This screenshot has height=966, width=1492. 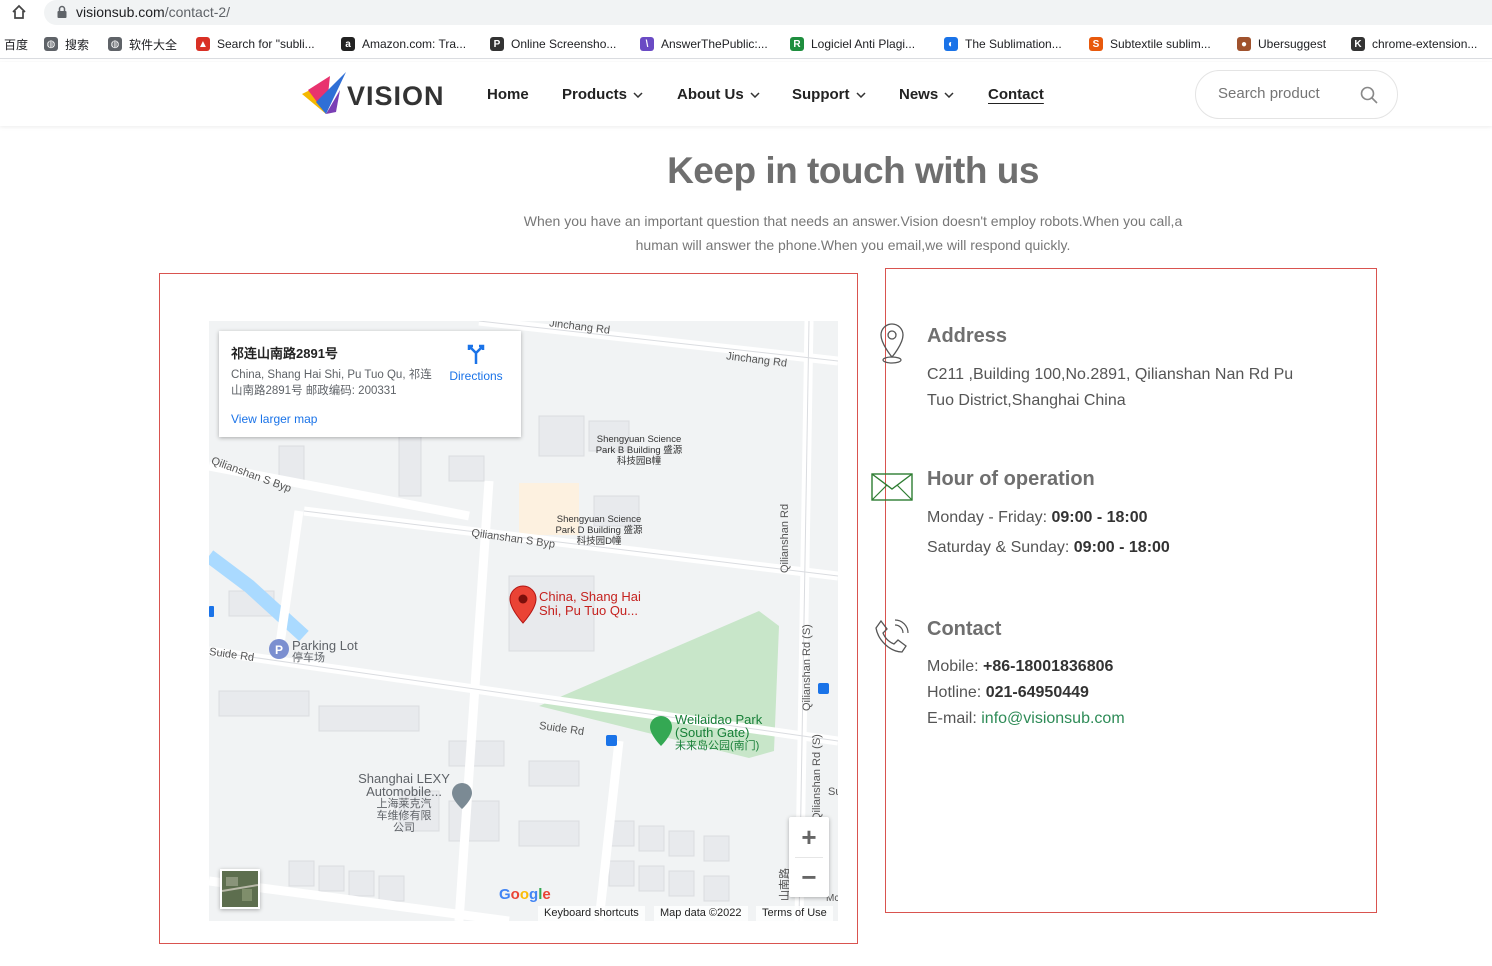 I want to click on nav-label: Home, so click(x=508, y=94).